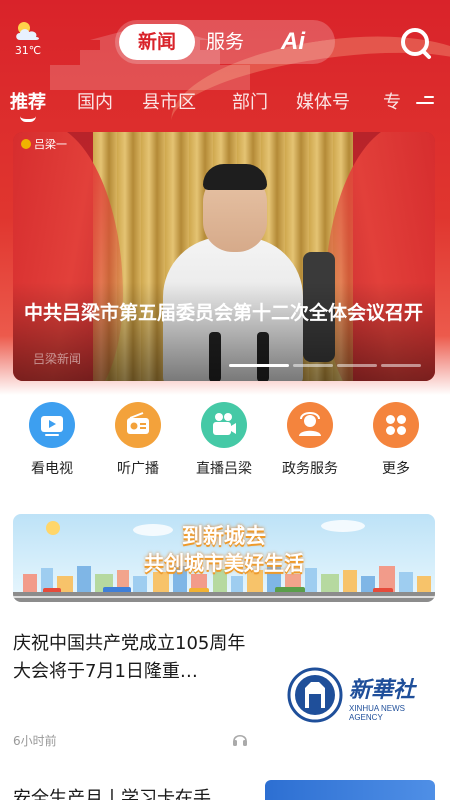 Image resolution: width=450 pixels, height=800 pixels. Describe the element at coordinates (377, 713) in the screenshot. I see `xinhua-english: XINHUA NEWS AGENCY` at that location.